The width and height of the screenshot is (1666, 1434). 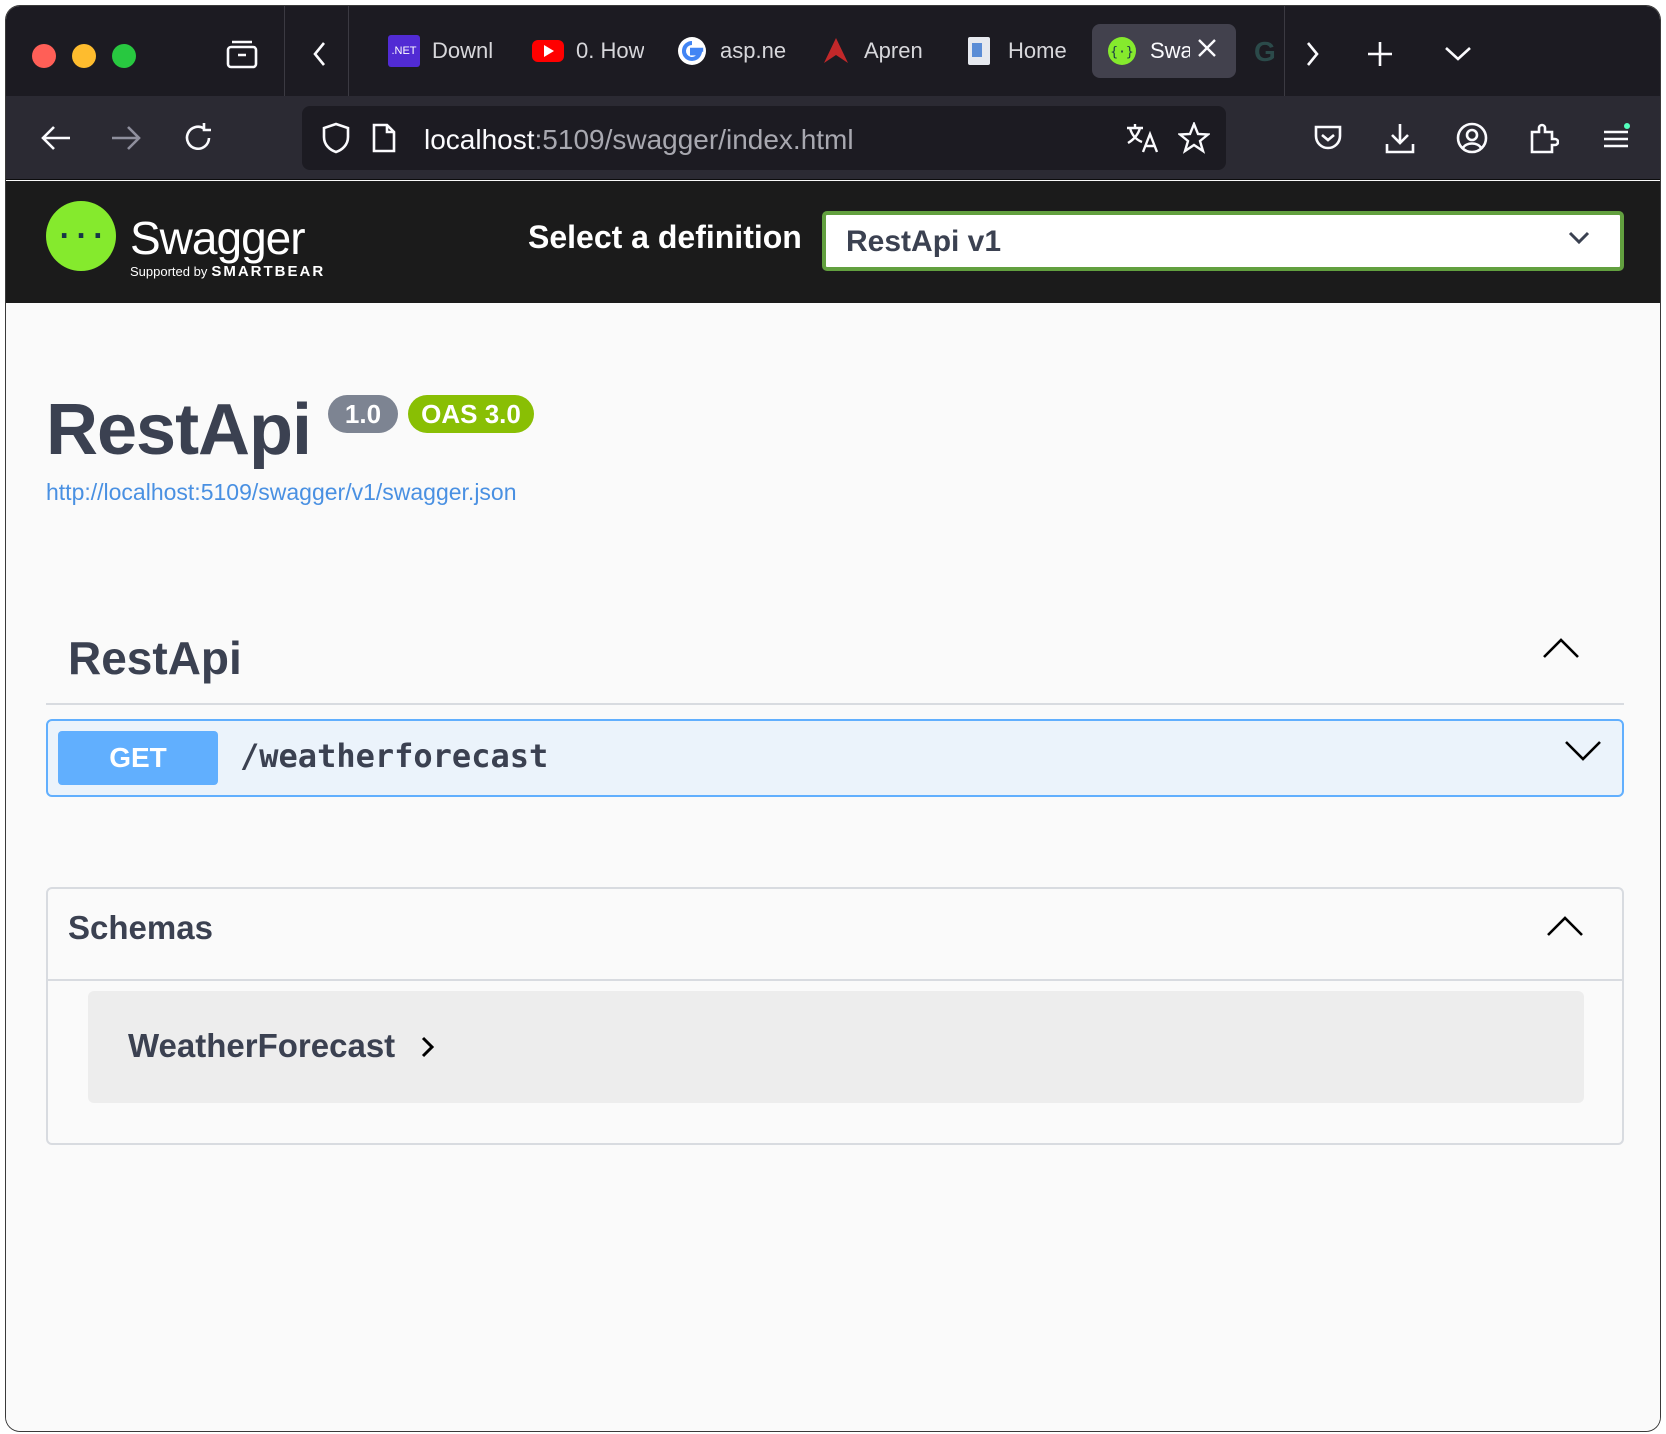 I want to click on tab-home: Home, so click(x=1020, y=51).